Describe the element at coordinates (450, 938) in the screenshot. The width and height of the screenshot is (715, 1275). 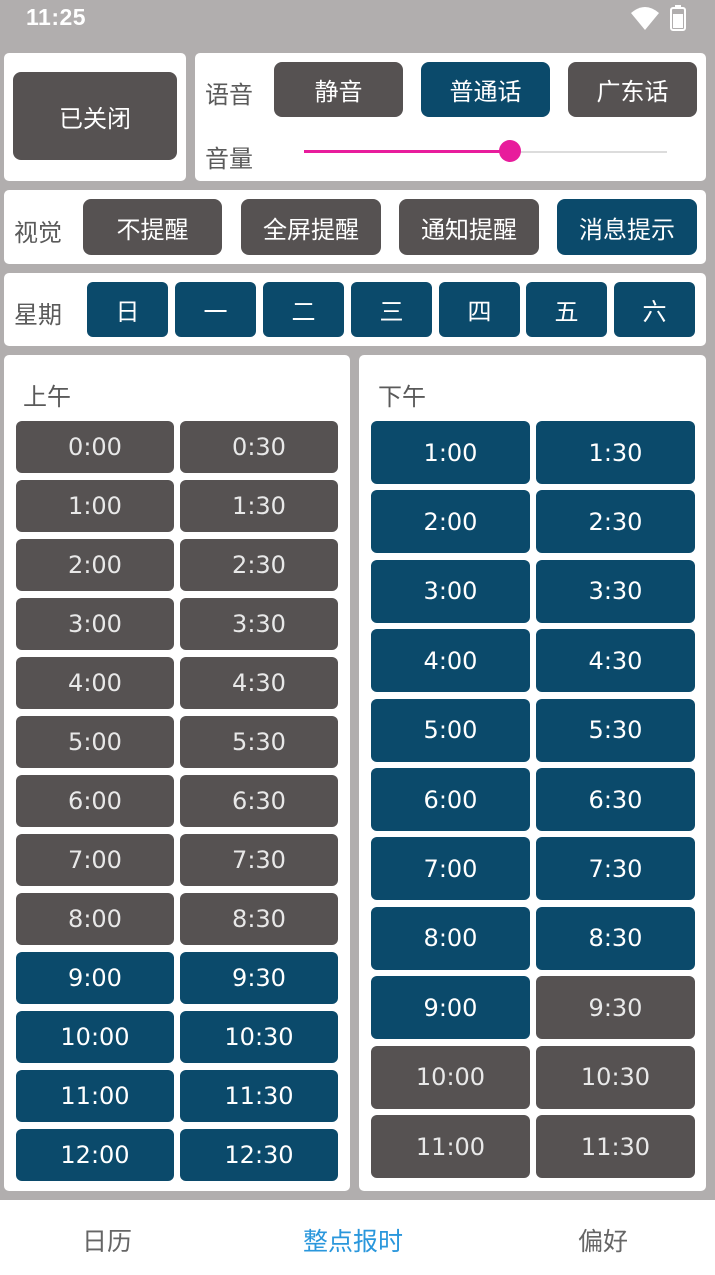
I see `pm-time-slot-button: 8:00` at that location.